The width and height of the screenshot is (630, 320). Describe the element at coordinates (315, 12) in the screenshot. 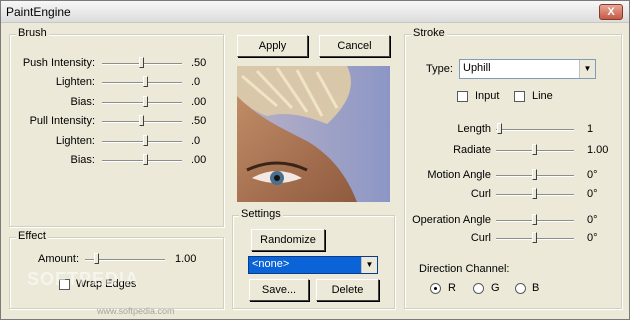

I see `title-bar: PaintEngine X` at that location.